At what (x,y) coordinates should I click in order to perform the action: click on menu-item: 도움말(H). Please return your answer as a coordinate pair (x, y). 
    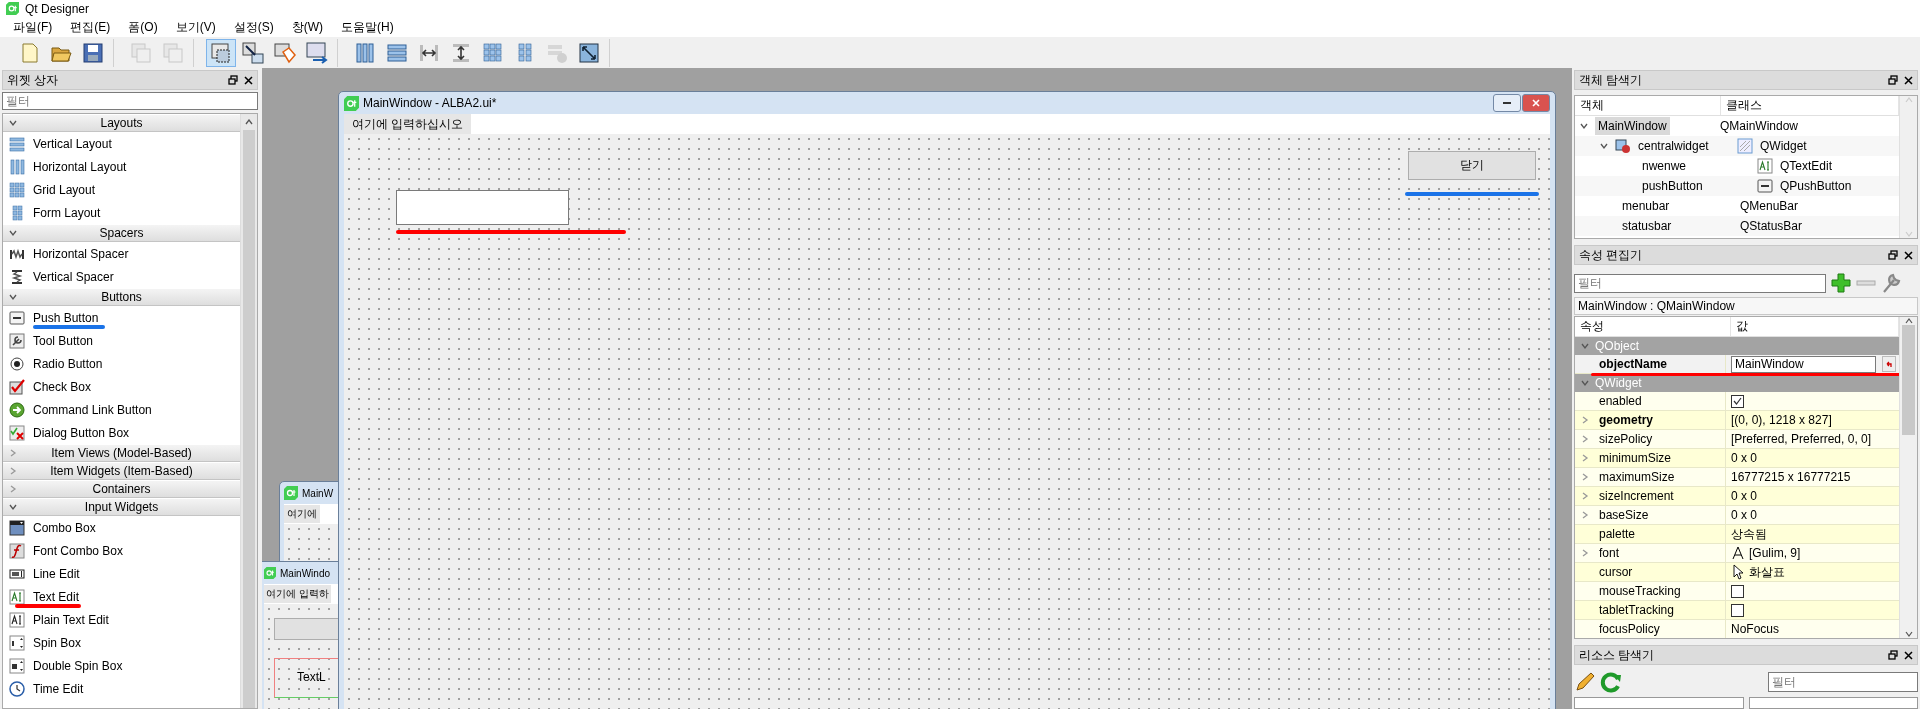
    Looking at the image, I should click on (367, 27).